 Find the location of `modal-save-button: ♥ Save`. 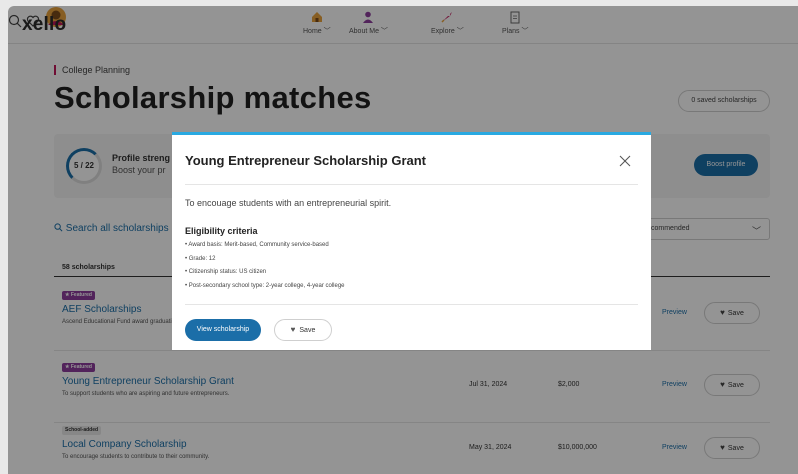

modal-save-button: ♥ Save is located at coordinates (303, 330).